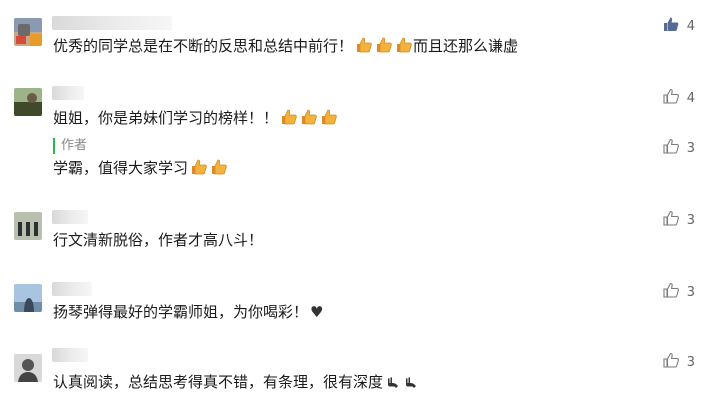 This screenshot has width=713, height=403. I want to click on reply-text: 学霸，值得大家学习, so click(121, 168).